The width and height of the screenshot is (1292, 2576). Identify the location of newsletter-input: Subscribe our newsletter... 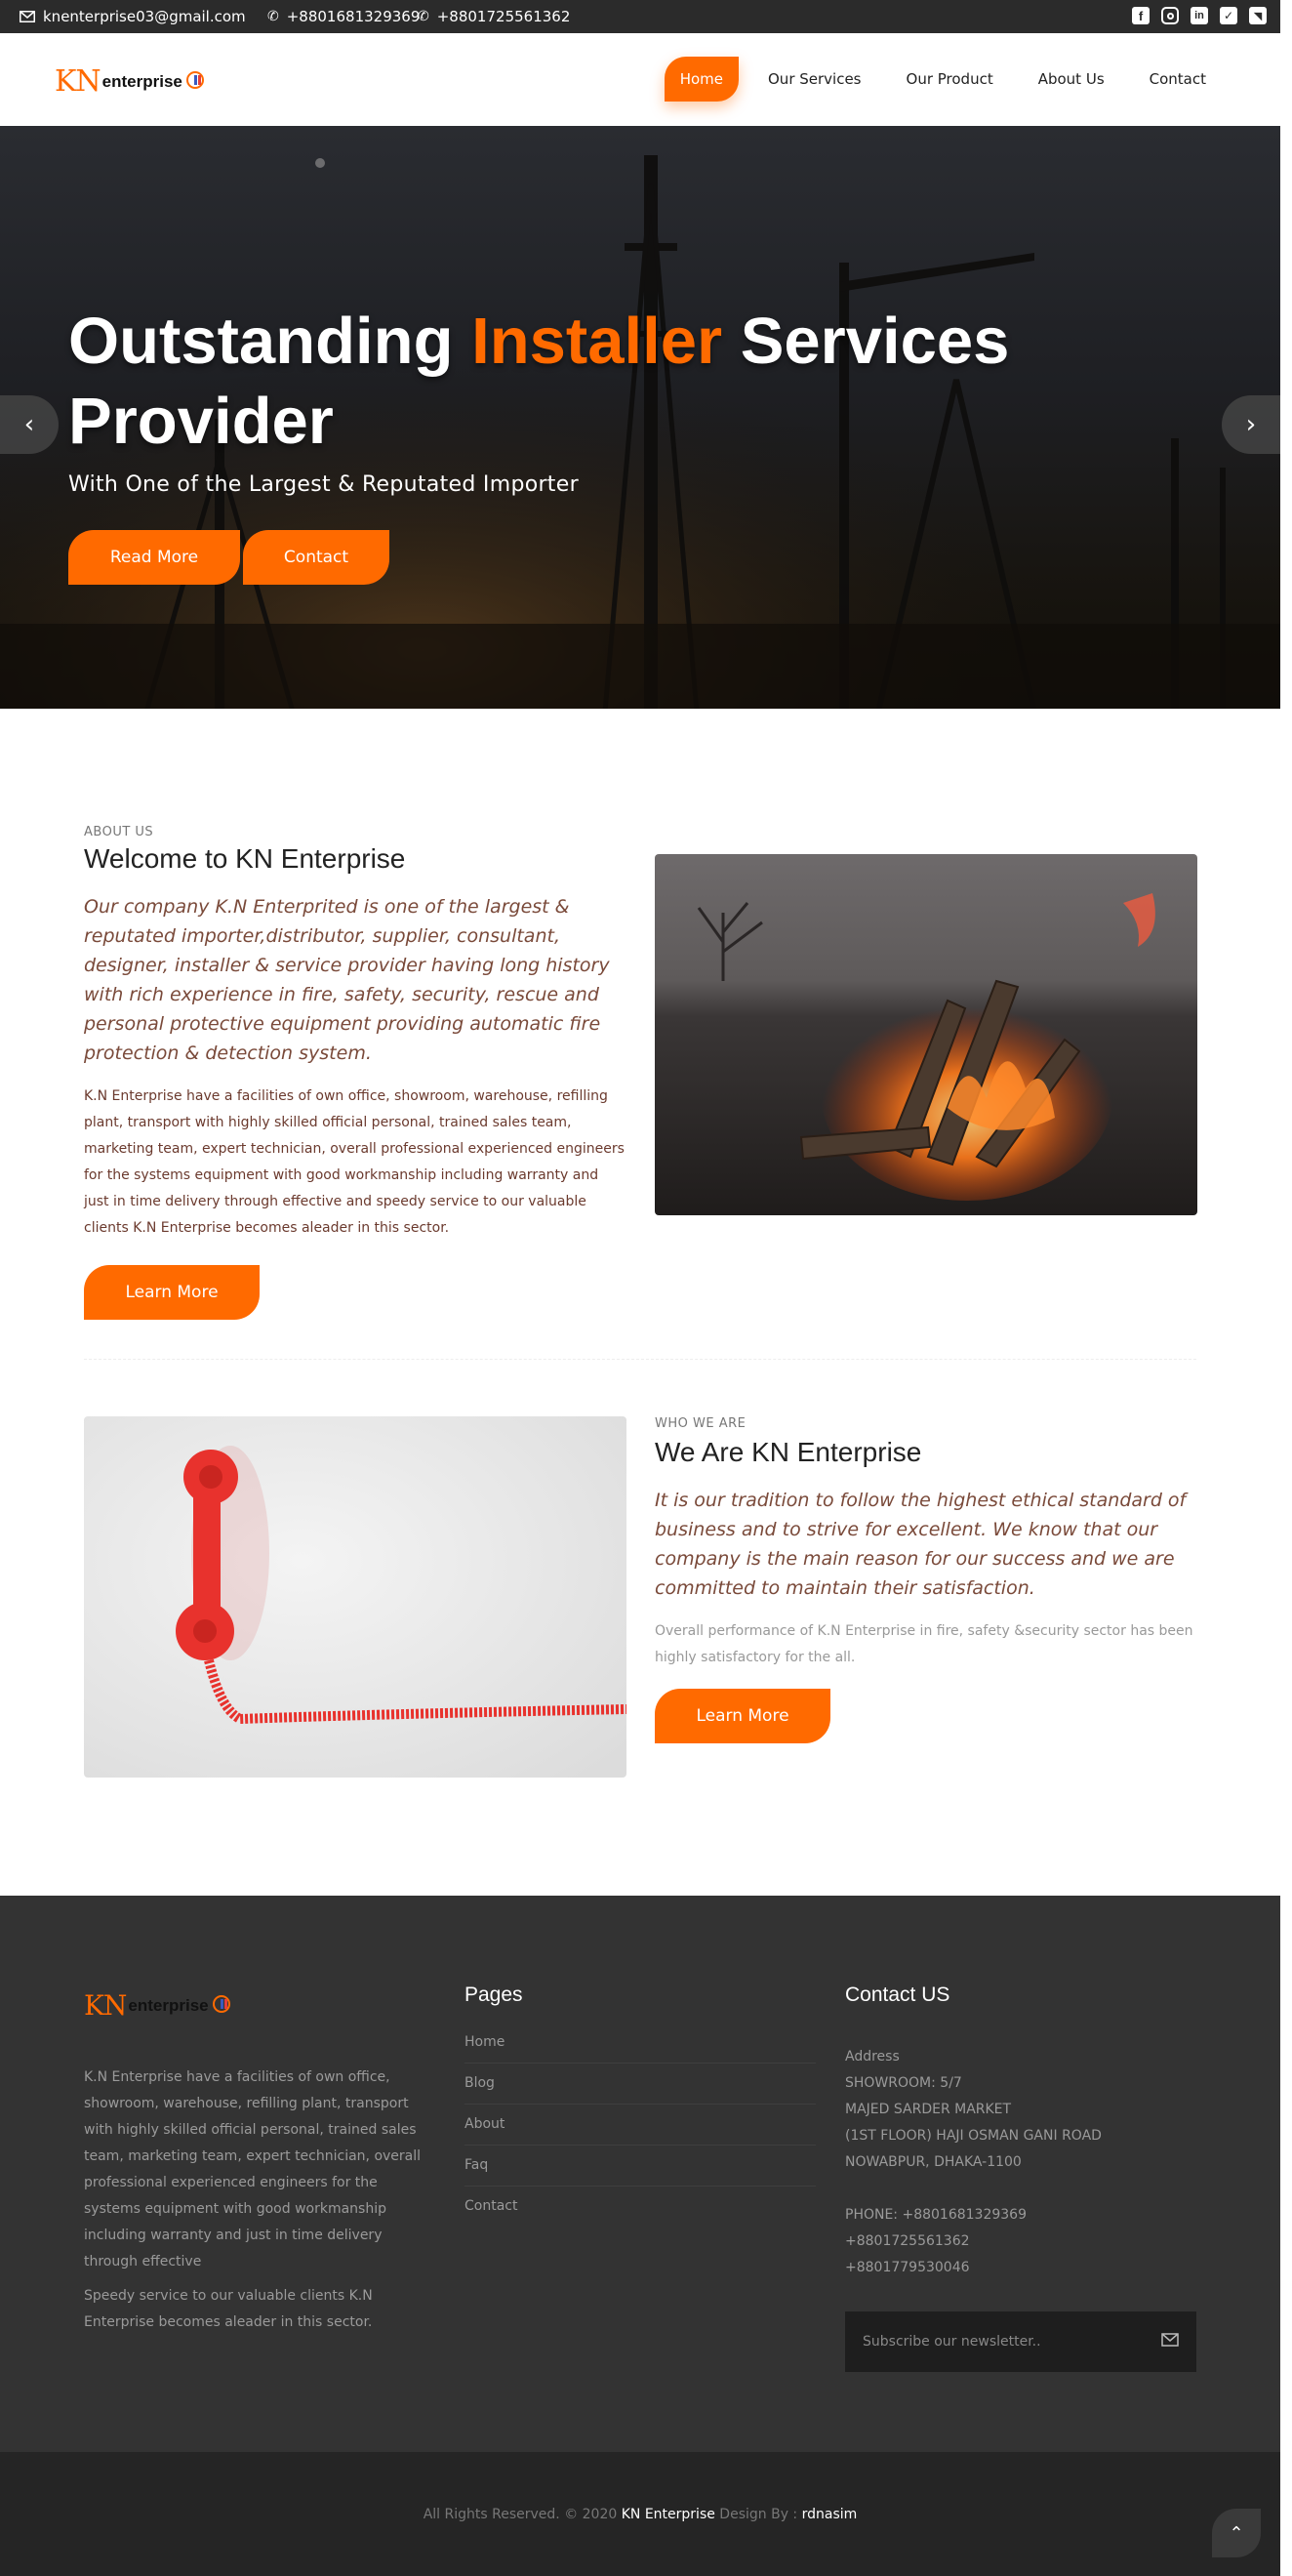
(1021, 2341).